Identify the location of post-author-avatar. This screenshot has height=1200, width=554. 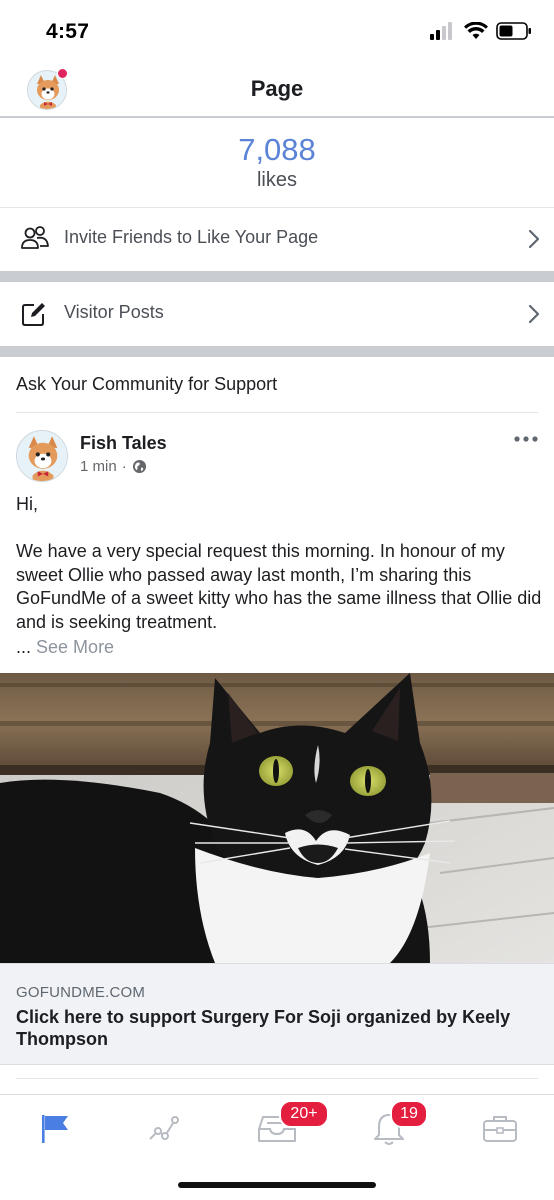
(42, 456).